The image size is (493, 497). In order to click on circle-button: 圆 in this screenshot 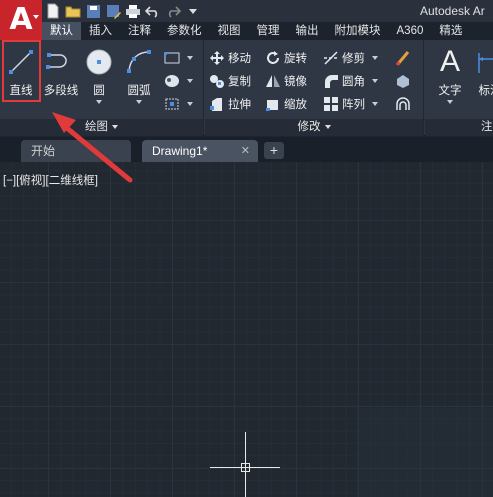, I will do `click(99, 74)`.